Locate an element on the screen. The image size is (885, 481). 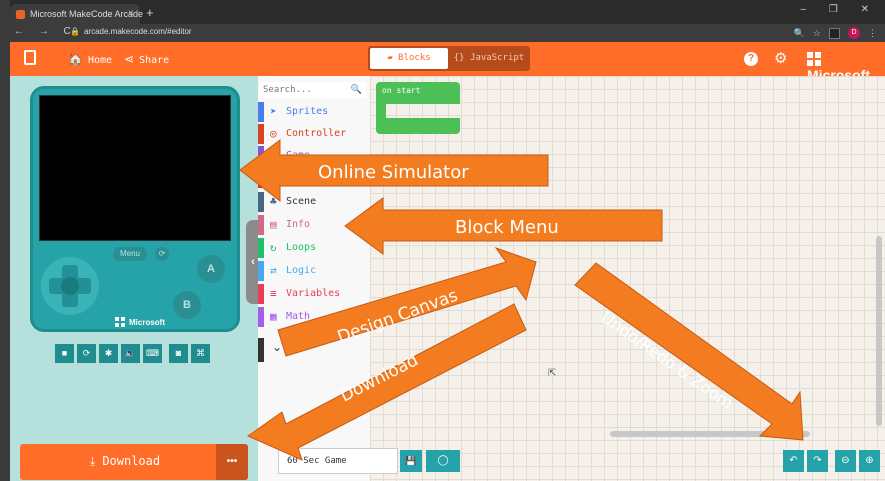
url-text: arcade.makecode.com/#editor is located at coordinates (137, 31).